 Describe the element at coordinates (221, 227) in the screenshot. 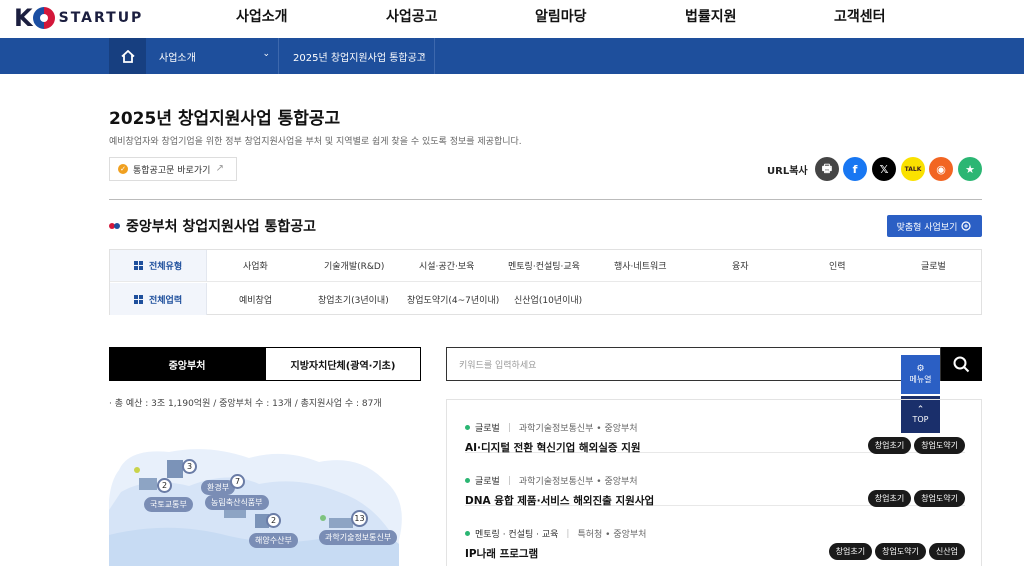

I see `section-title-text: 중앙부처 창업지원사업 통합공고` at that location.